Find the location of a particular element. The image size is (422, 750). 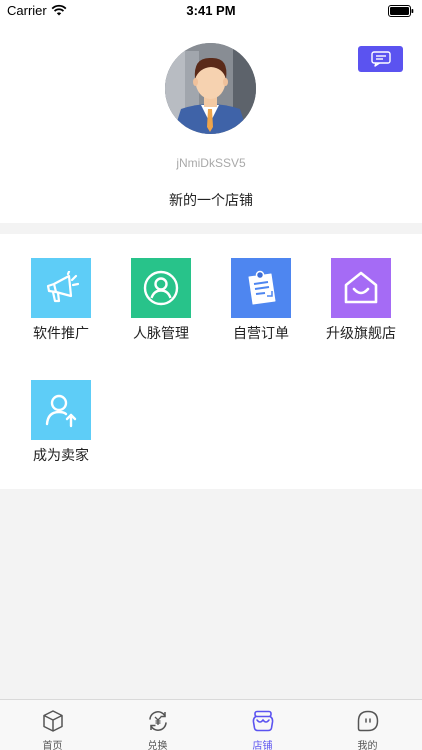

status-bar: Carrier 3:41 PM is located at coordinates (211, 11).